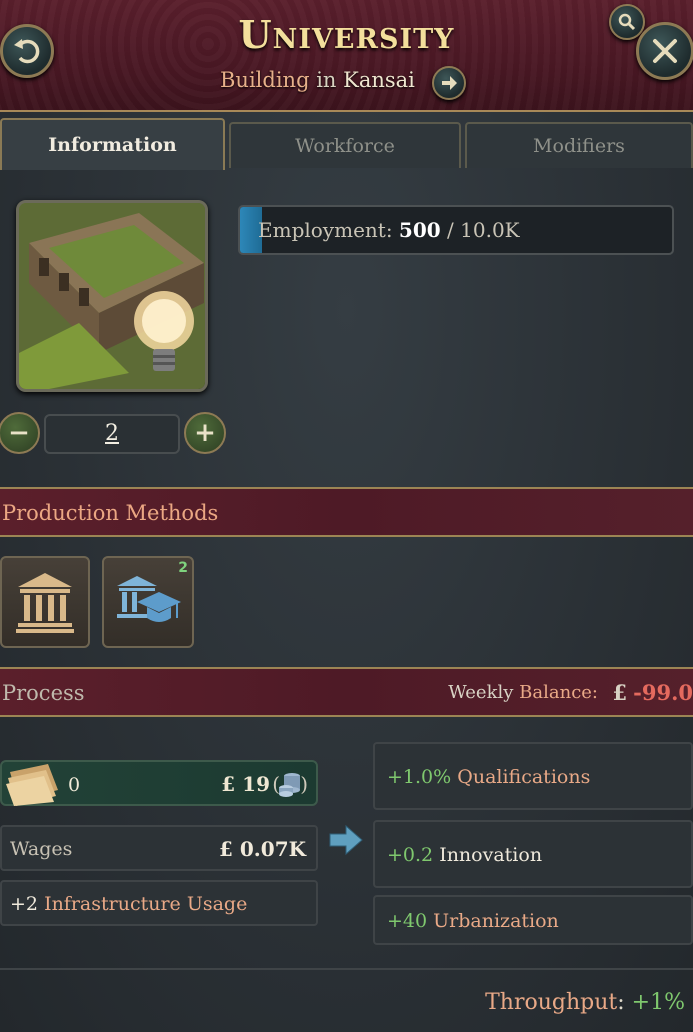  I want to click on subtitle-in: in, so click(326, 80).